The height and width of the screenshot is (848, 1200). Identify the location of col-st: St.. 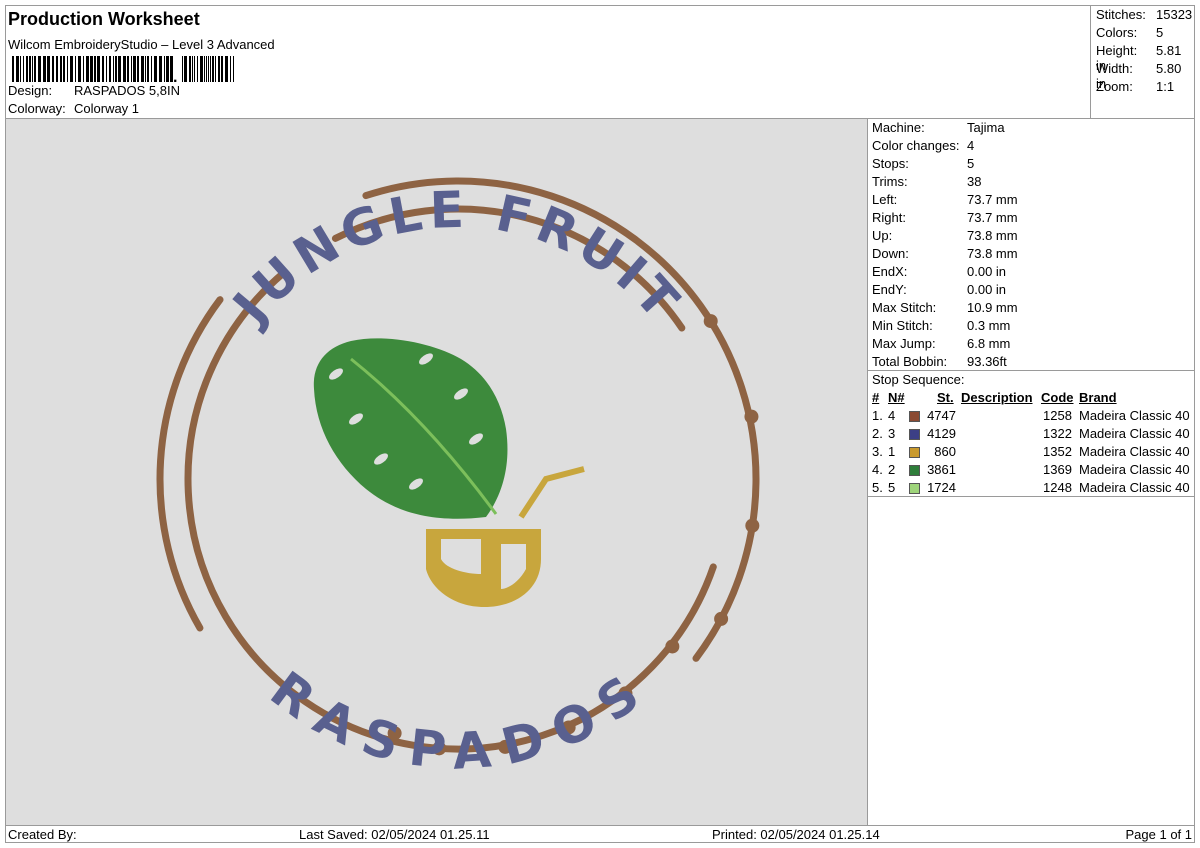
(945, 397).